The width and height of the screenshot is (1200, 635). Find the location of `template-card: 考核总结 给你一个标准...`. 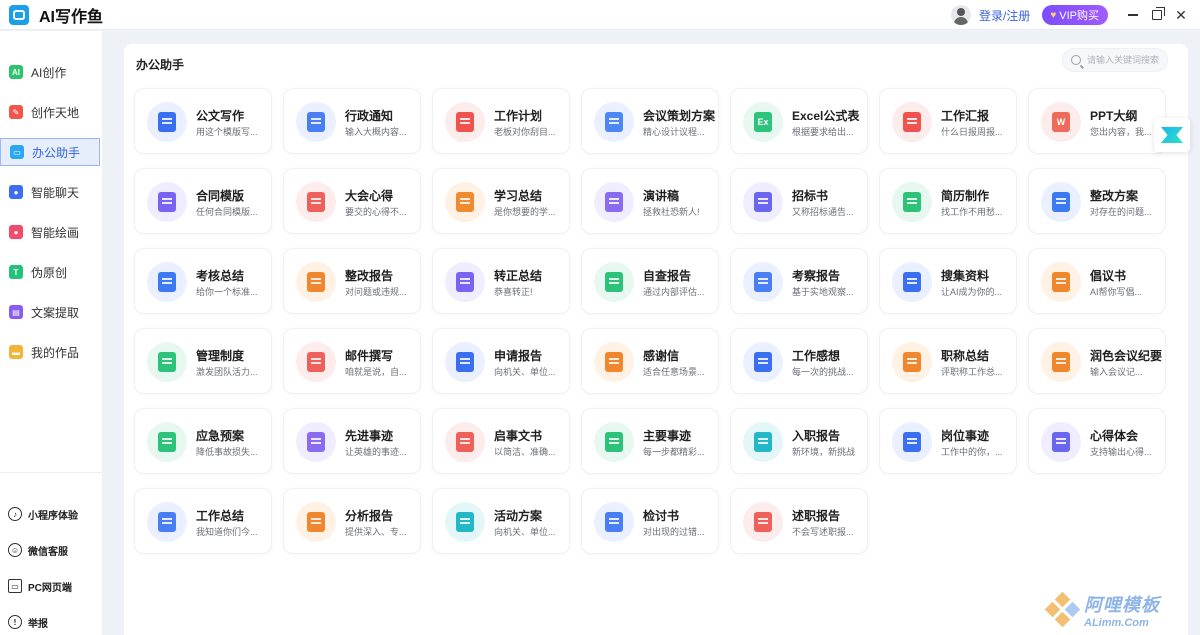

template-card: 考核总结 给你一个标准... is located at coordinates (203, 281).